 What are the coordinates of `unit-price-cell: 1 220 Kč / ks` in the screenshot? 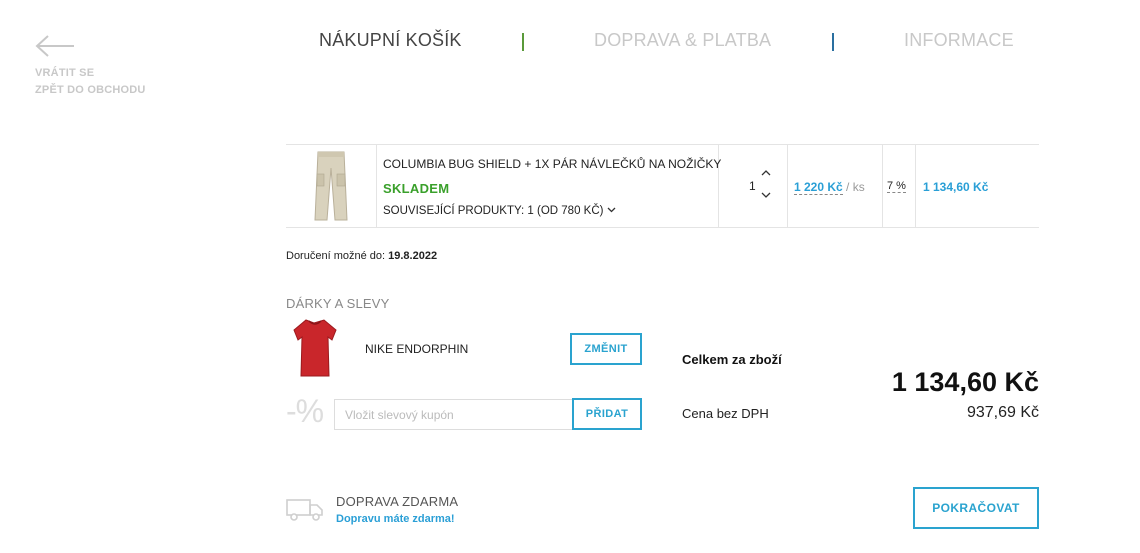 It's located at (835, 186).